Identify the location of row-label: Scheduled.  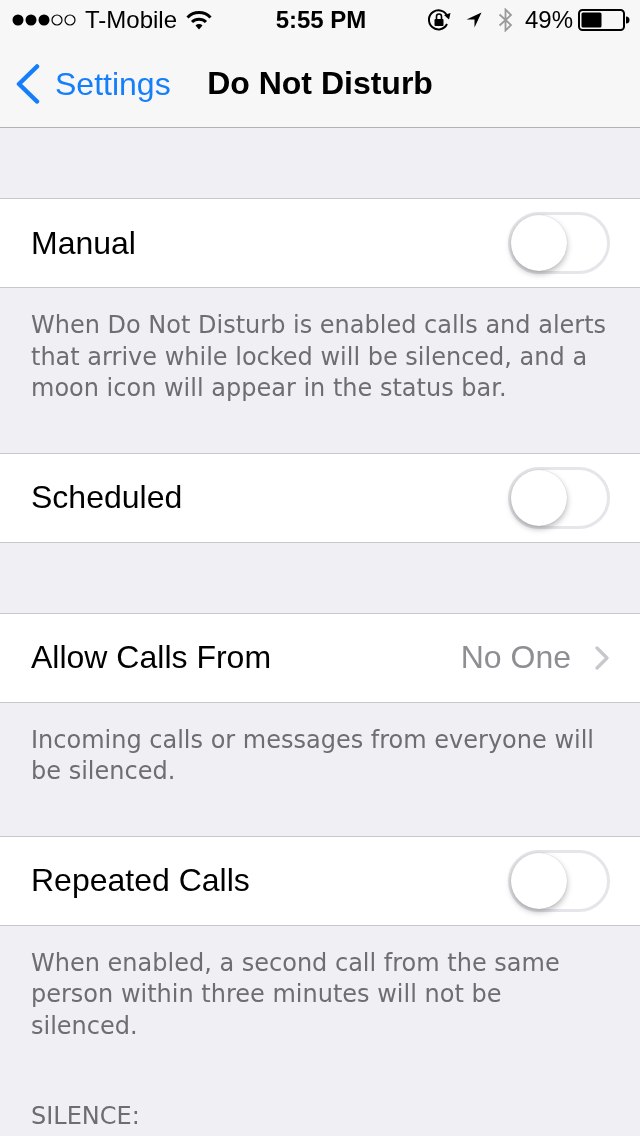
(107, 497).